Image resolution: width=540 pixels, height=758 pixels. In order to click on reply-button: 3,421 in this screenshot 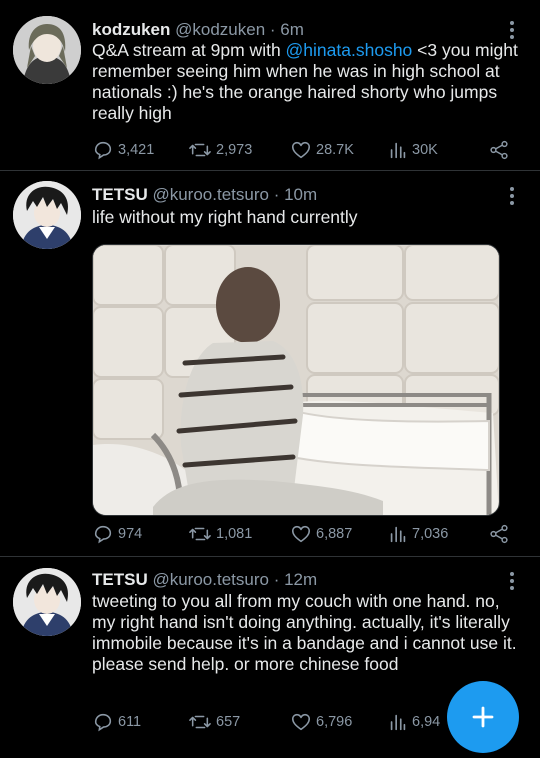, I will do `click(123, 150)`.